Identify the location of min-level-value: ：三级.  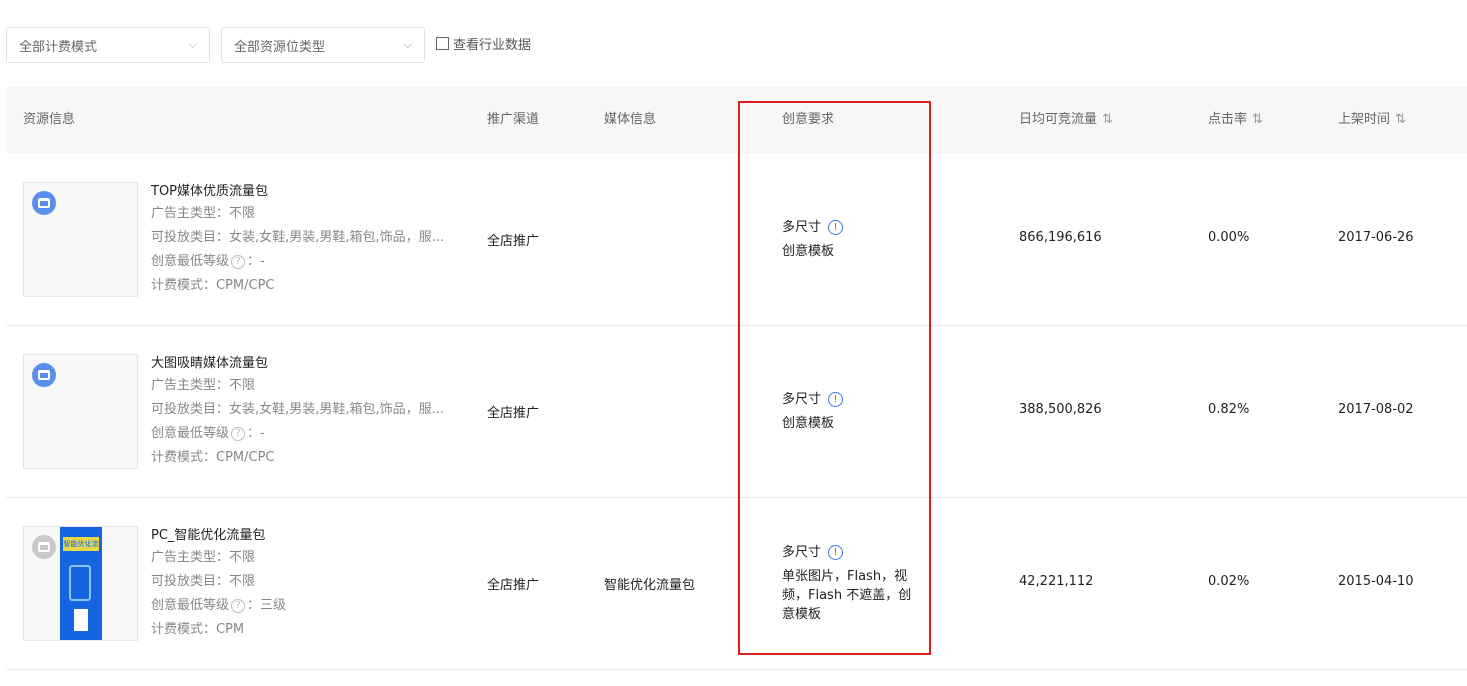
(267, 605).